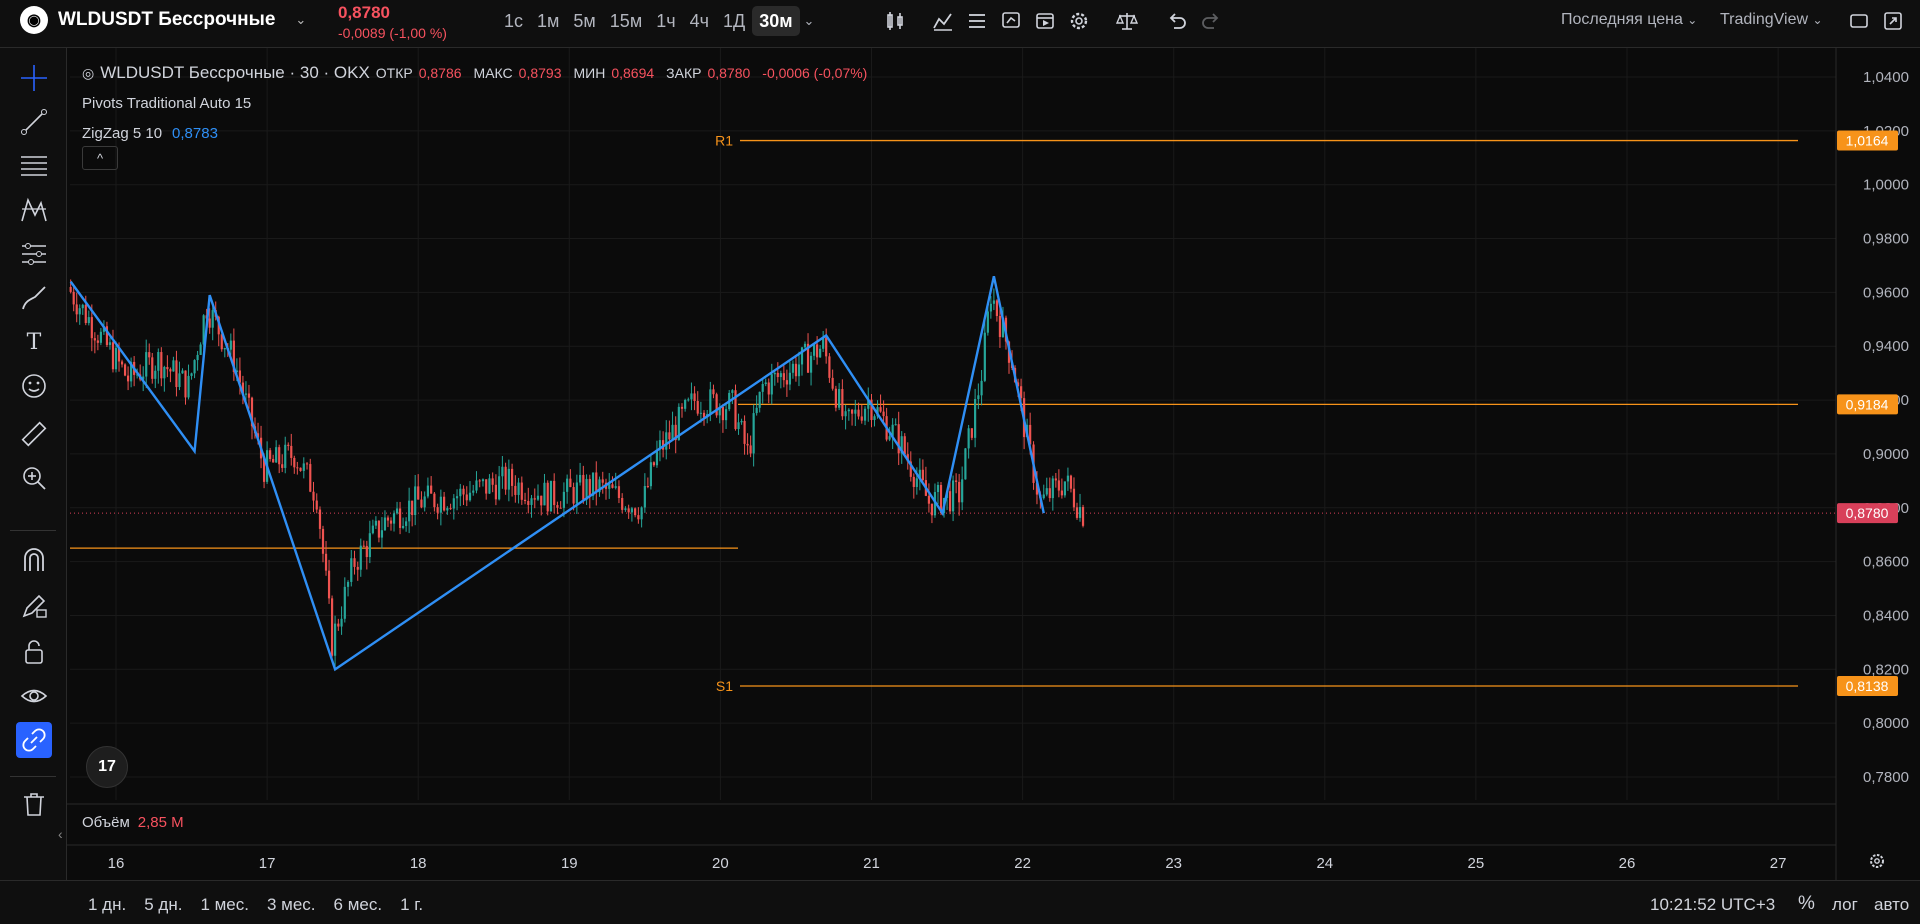  Describe the element at coordinates (33, 530) in the screenshot. I see `toolbar-divider` at that location.